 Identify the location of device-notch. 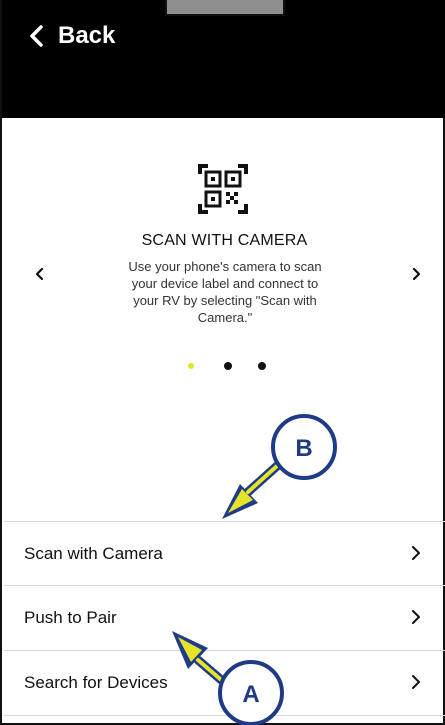
(225, 8).